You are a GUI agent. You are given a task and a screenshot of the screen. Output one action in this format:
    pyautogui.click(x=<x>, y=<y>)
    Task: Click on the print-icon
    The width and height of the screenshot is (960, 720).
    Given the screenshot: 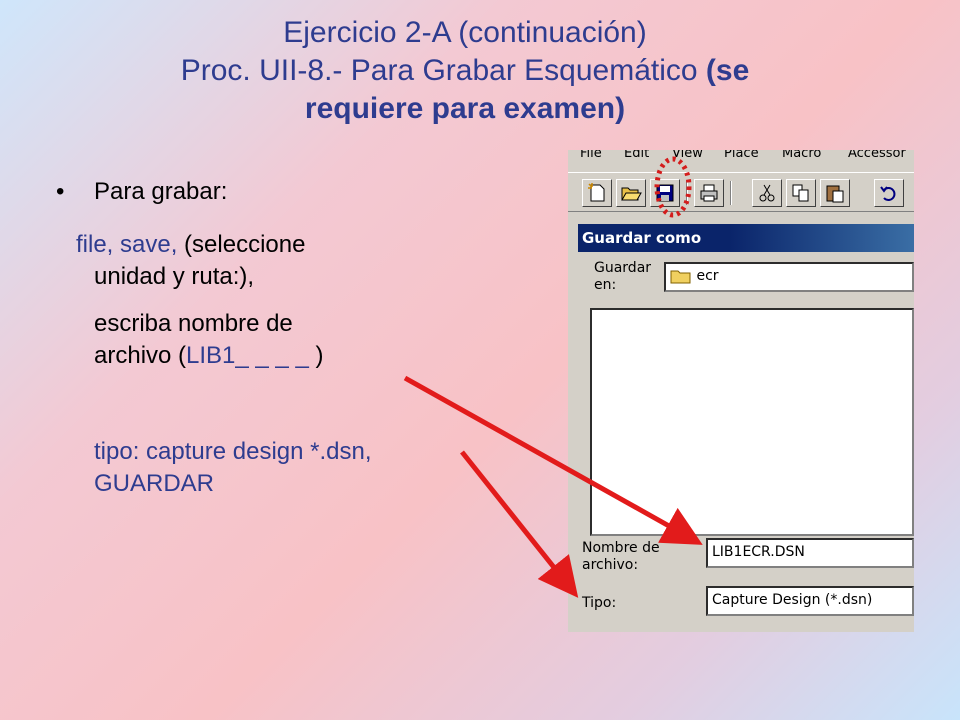 What is the action you would take?
    pyautogui.click(x=709, y=193)
    